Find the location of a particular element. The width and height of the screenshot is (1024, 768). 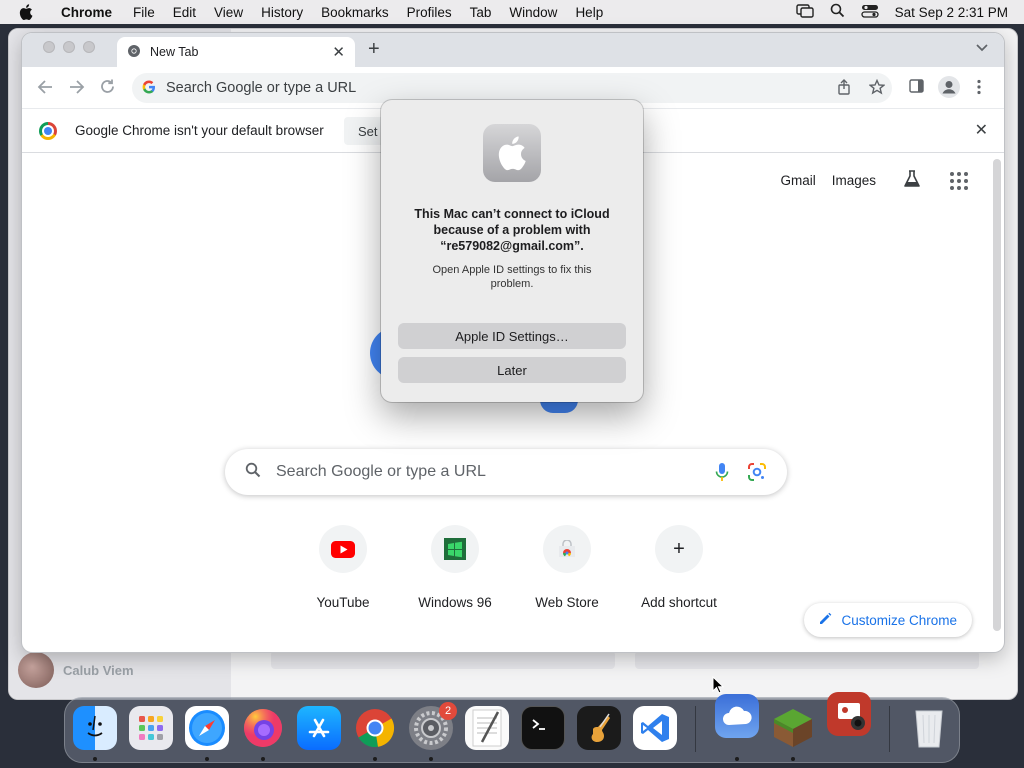

gmail-link: Gmail is located at coordinates (797, 180).